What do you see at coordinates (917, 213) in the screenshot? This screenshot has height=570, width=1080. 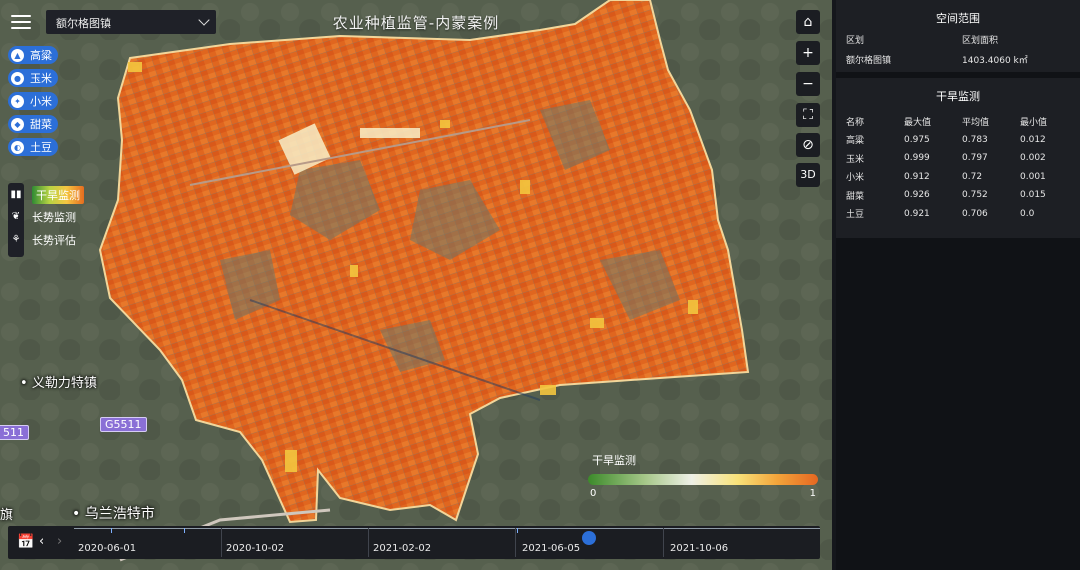 I see `table-cell: 0.921` at bounding box center [917, 213].